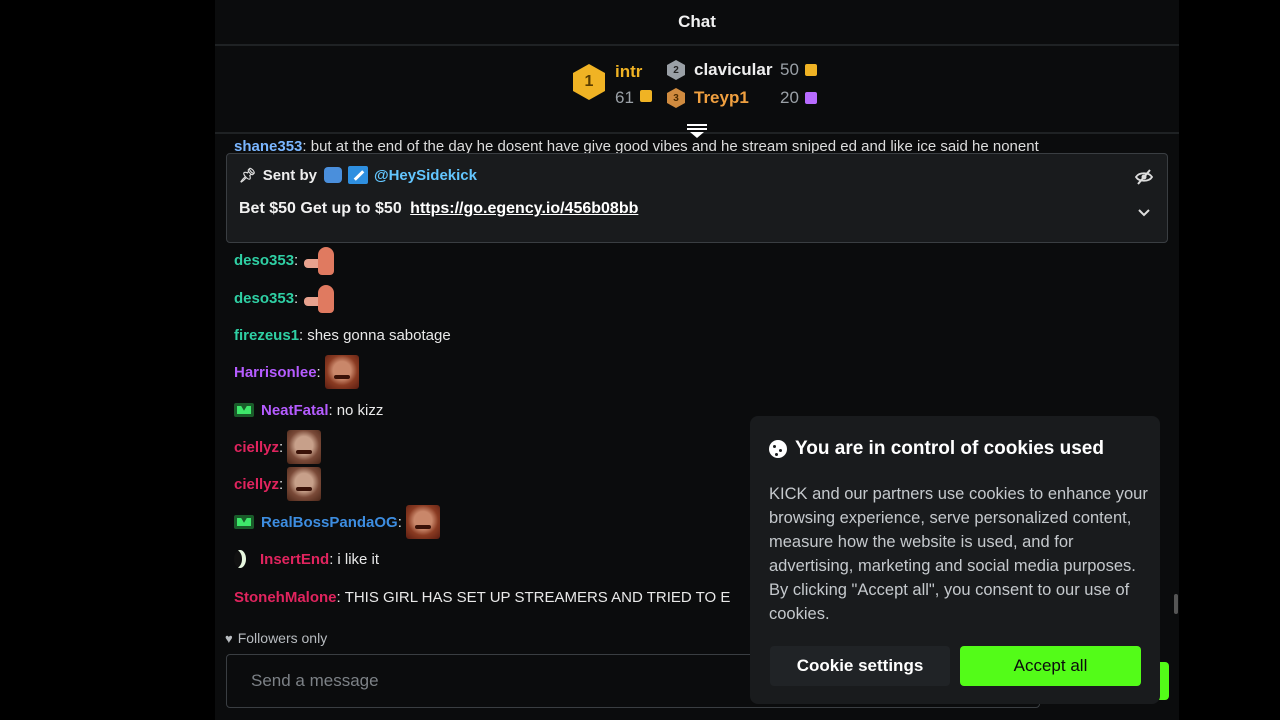  I want to click on pinned-link: https://go.egency.io/456b08bb, so click(524, 208).